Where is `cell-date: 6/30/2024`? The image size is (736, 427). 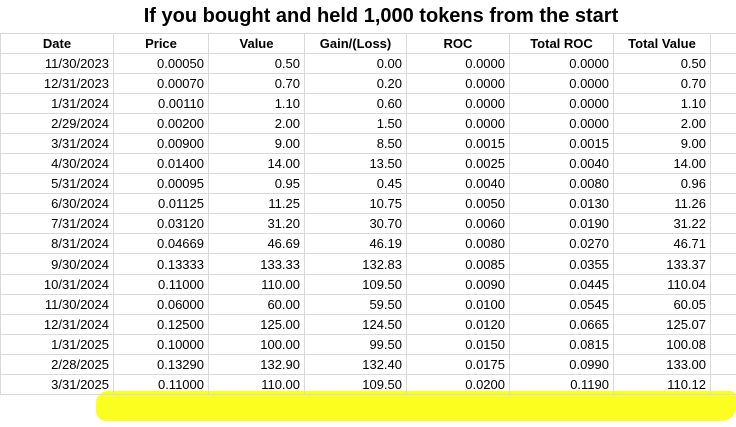 cell-date: 6/30/2024 is located at coordinates (57, 203).